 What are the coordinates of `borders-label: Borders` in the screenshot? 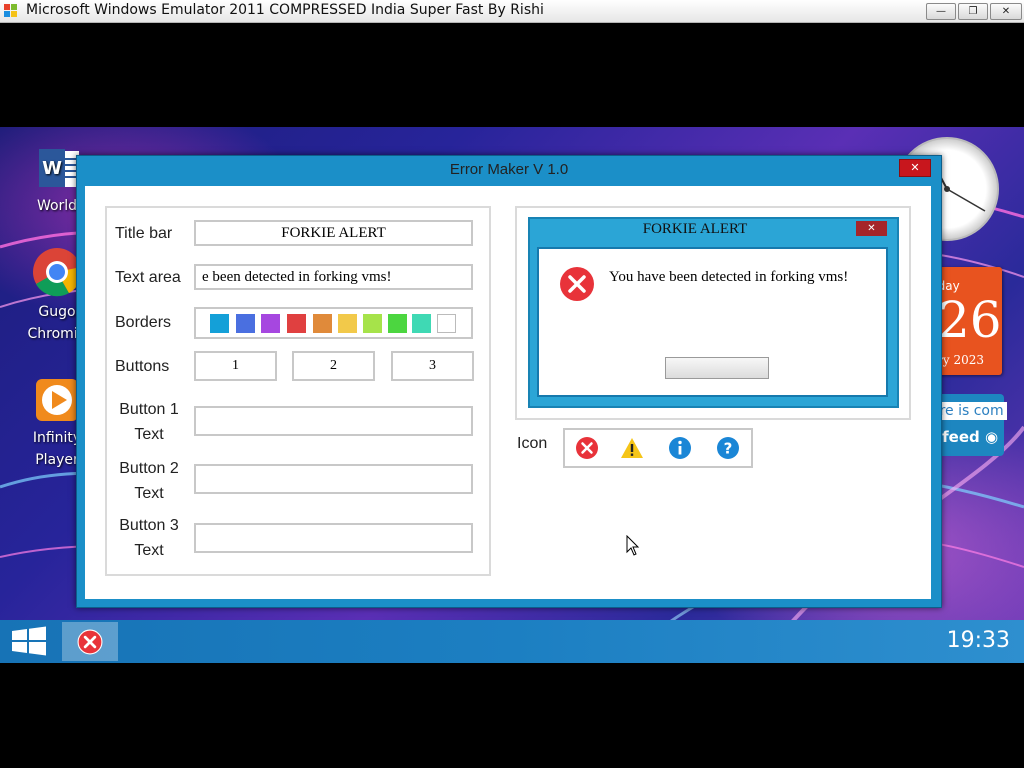 It's located at (143, 322).